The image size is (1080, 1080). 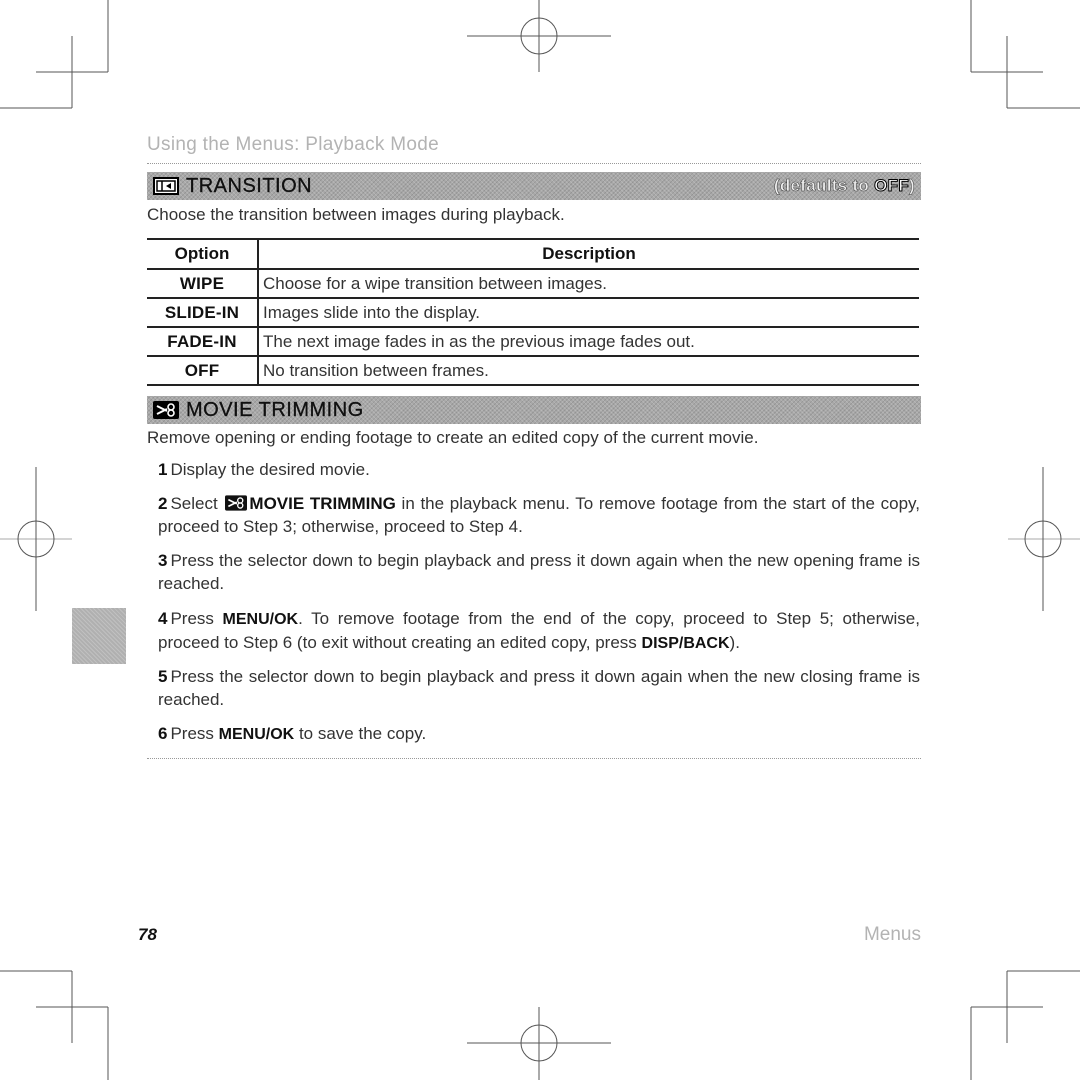 What do you see at coordinates (166, 186) in the screenshot?
I see `transition-icon` at bounding box center [166, 186].